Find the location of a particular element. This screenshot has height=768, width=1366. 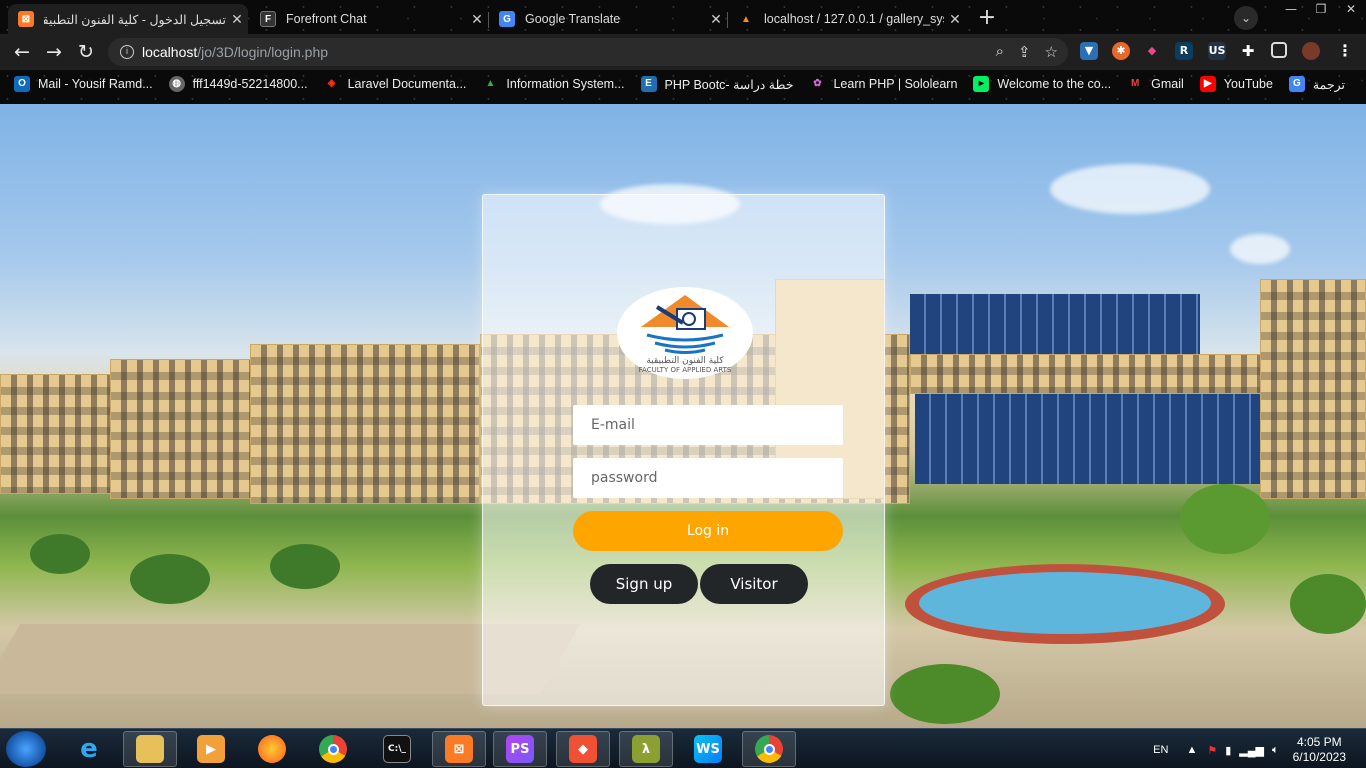

maximize-icon: ❐ is located at coordinates (1321, 9).